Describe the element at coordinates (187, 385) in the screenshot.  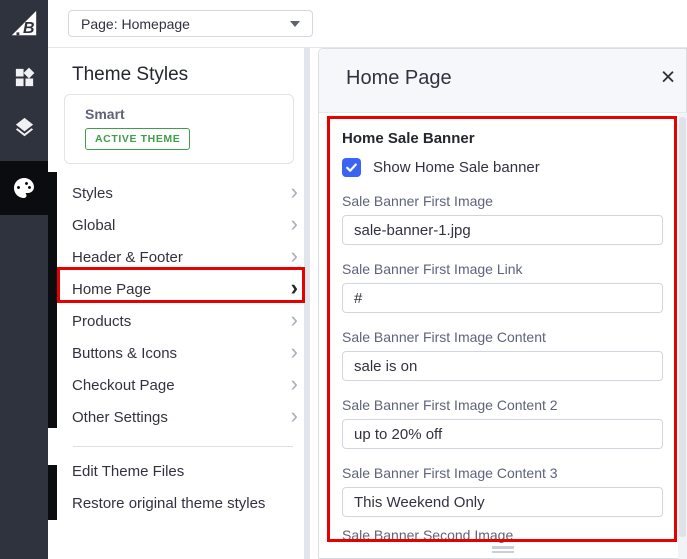
I see `sidebar-nav-item: Checkout Page ›` at that location.